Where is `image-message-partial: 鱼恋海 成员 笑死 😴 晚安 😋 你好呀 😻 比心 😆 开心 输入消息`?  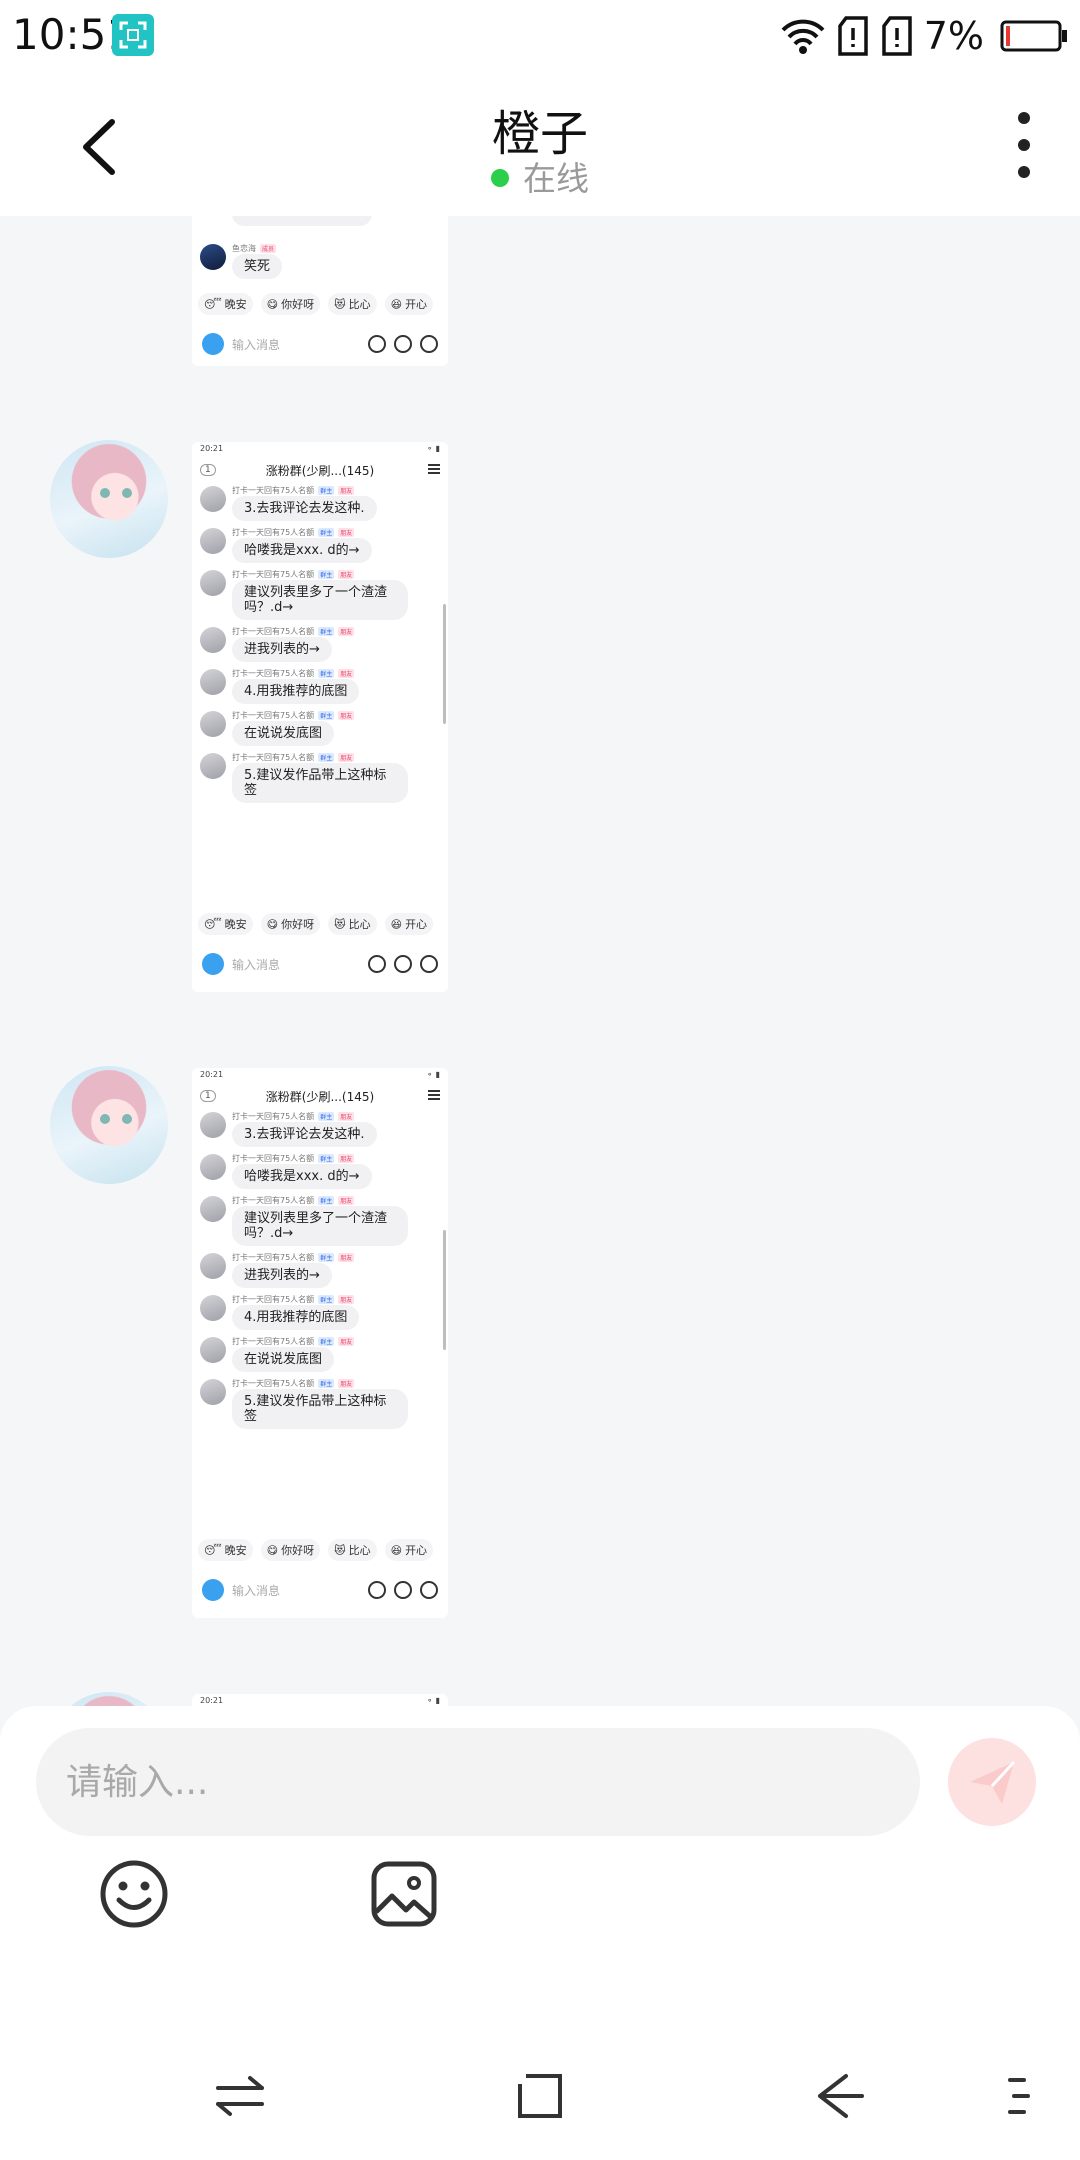
image-message-partial: 鱼恋海 成员 笑死 😴 晚安 😋 你好呀 😻 比心 😆 开心 输入消息 is located at coordinates (320, 291).